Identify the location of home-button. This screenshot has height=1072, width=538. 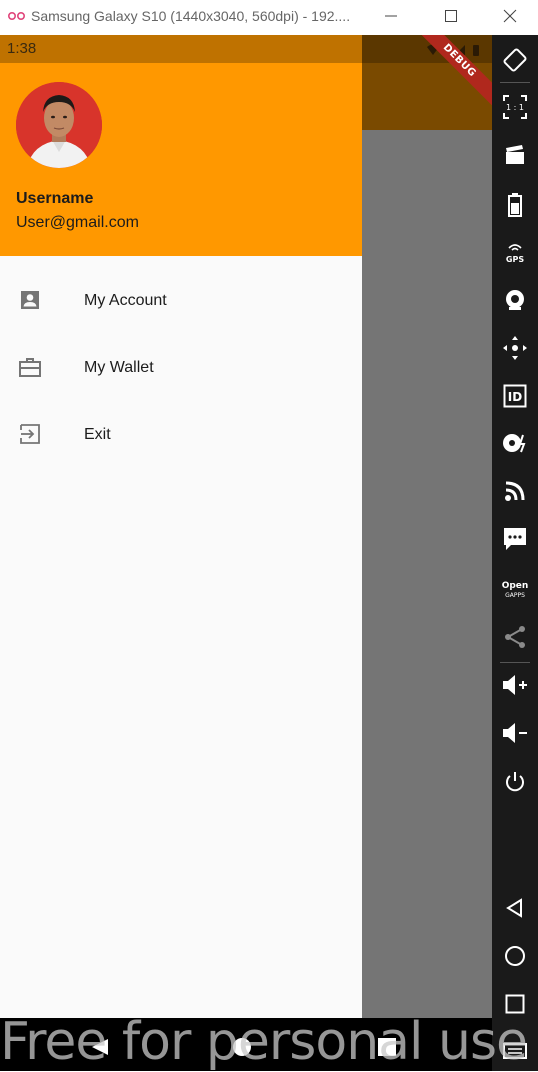
(515, 956).